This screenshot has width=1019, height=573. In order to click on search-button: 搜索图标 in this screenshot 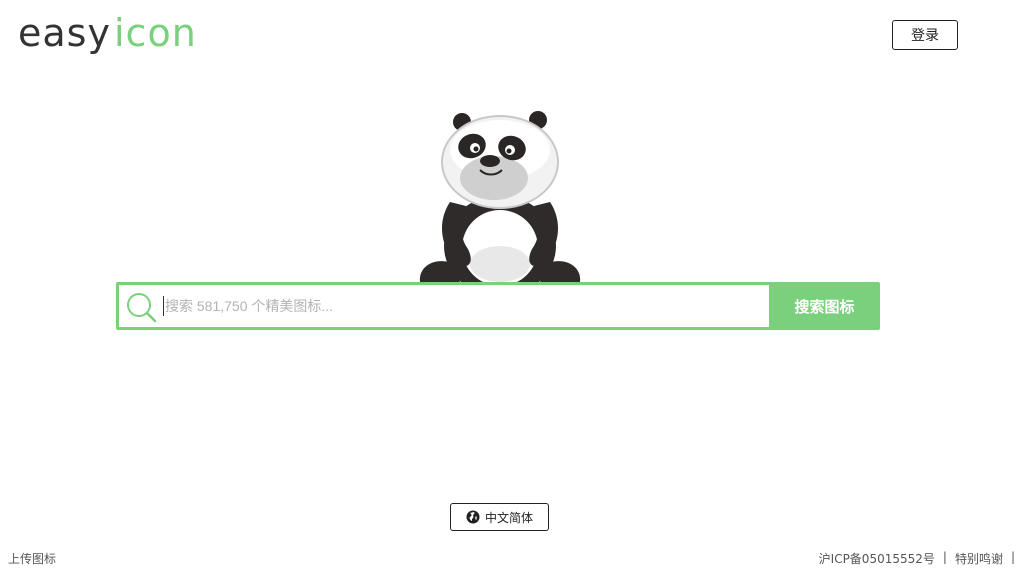, I will do `click(824, 306)`.